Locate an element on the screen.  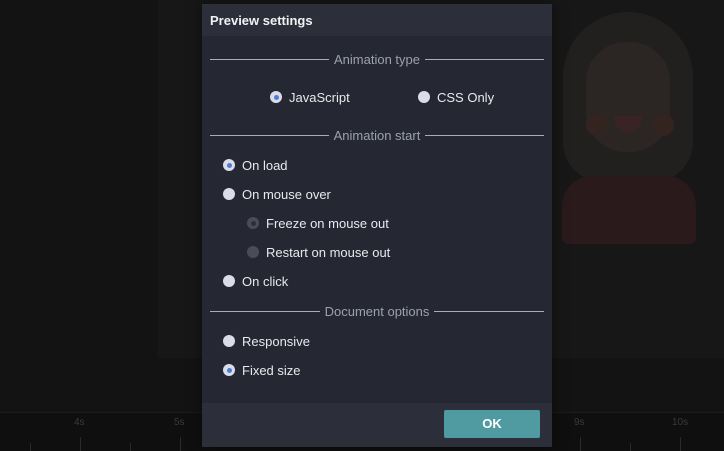
character-cheek-left is located at coordinates (597, 125).